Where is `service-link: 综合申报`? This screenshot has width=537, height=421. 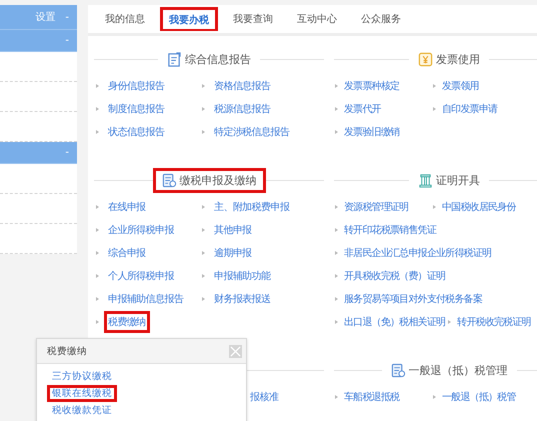 service-link: 综合申报 is located at coordinates (127, 253).